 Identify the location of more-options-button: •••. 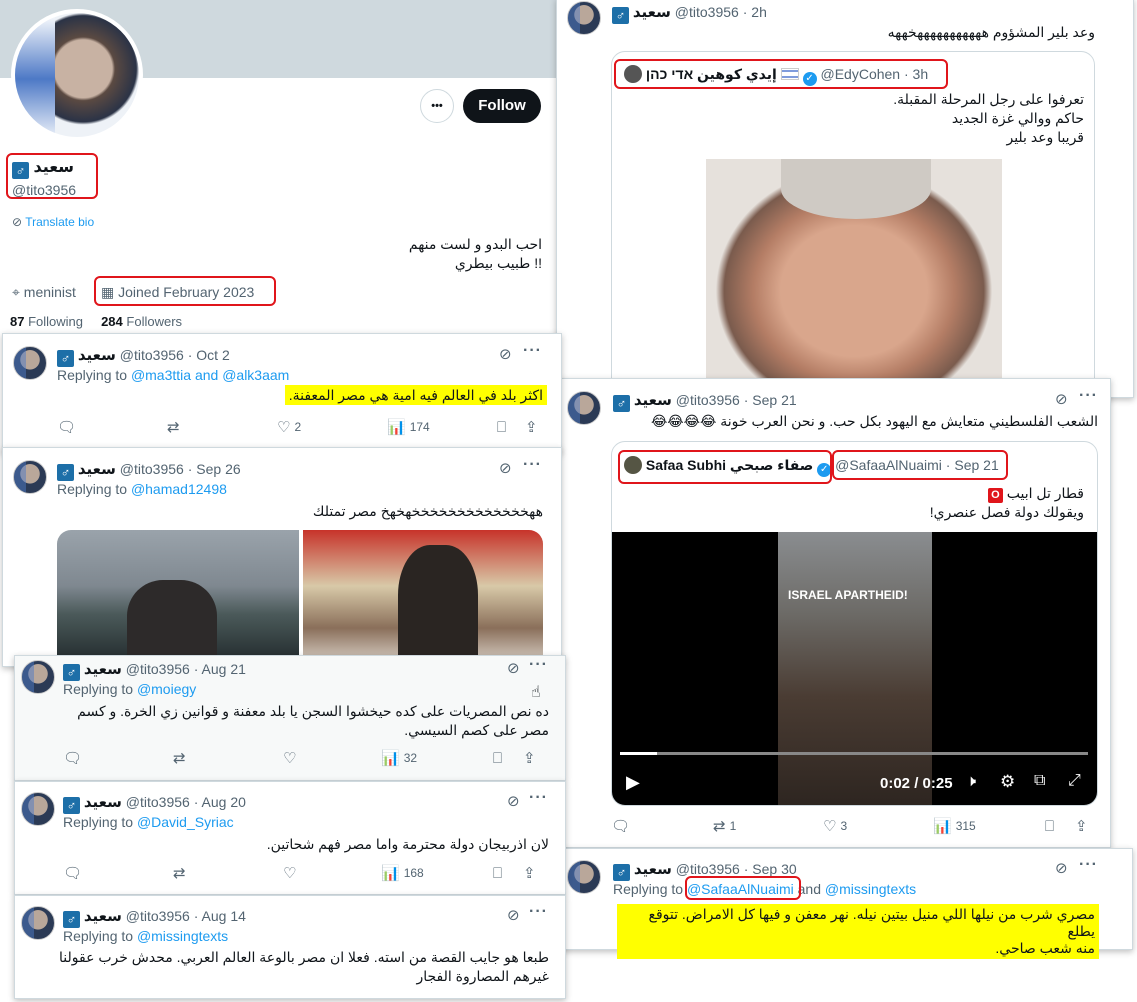
(437, 106).